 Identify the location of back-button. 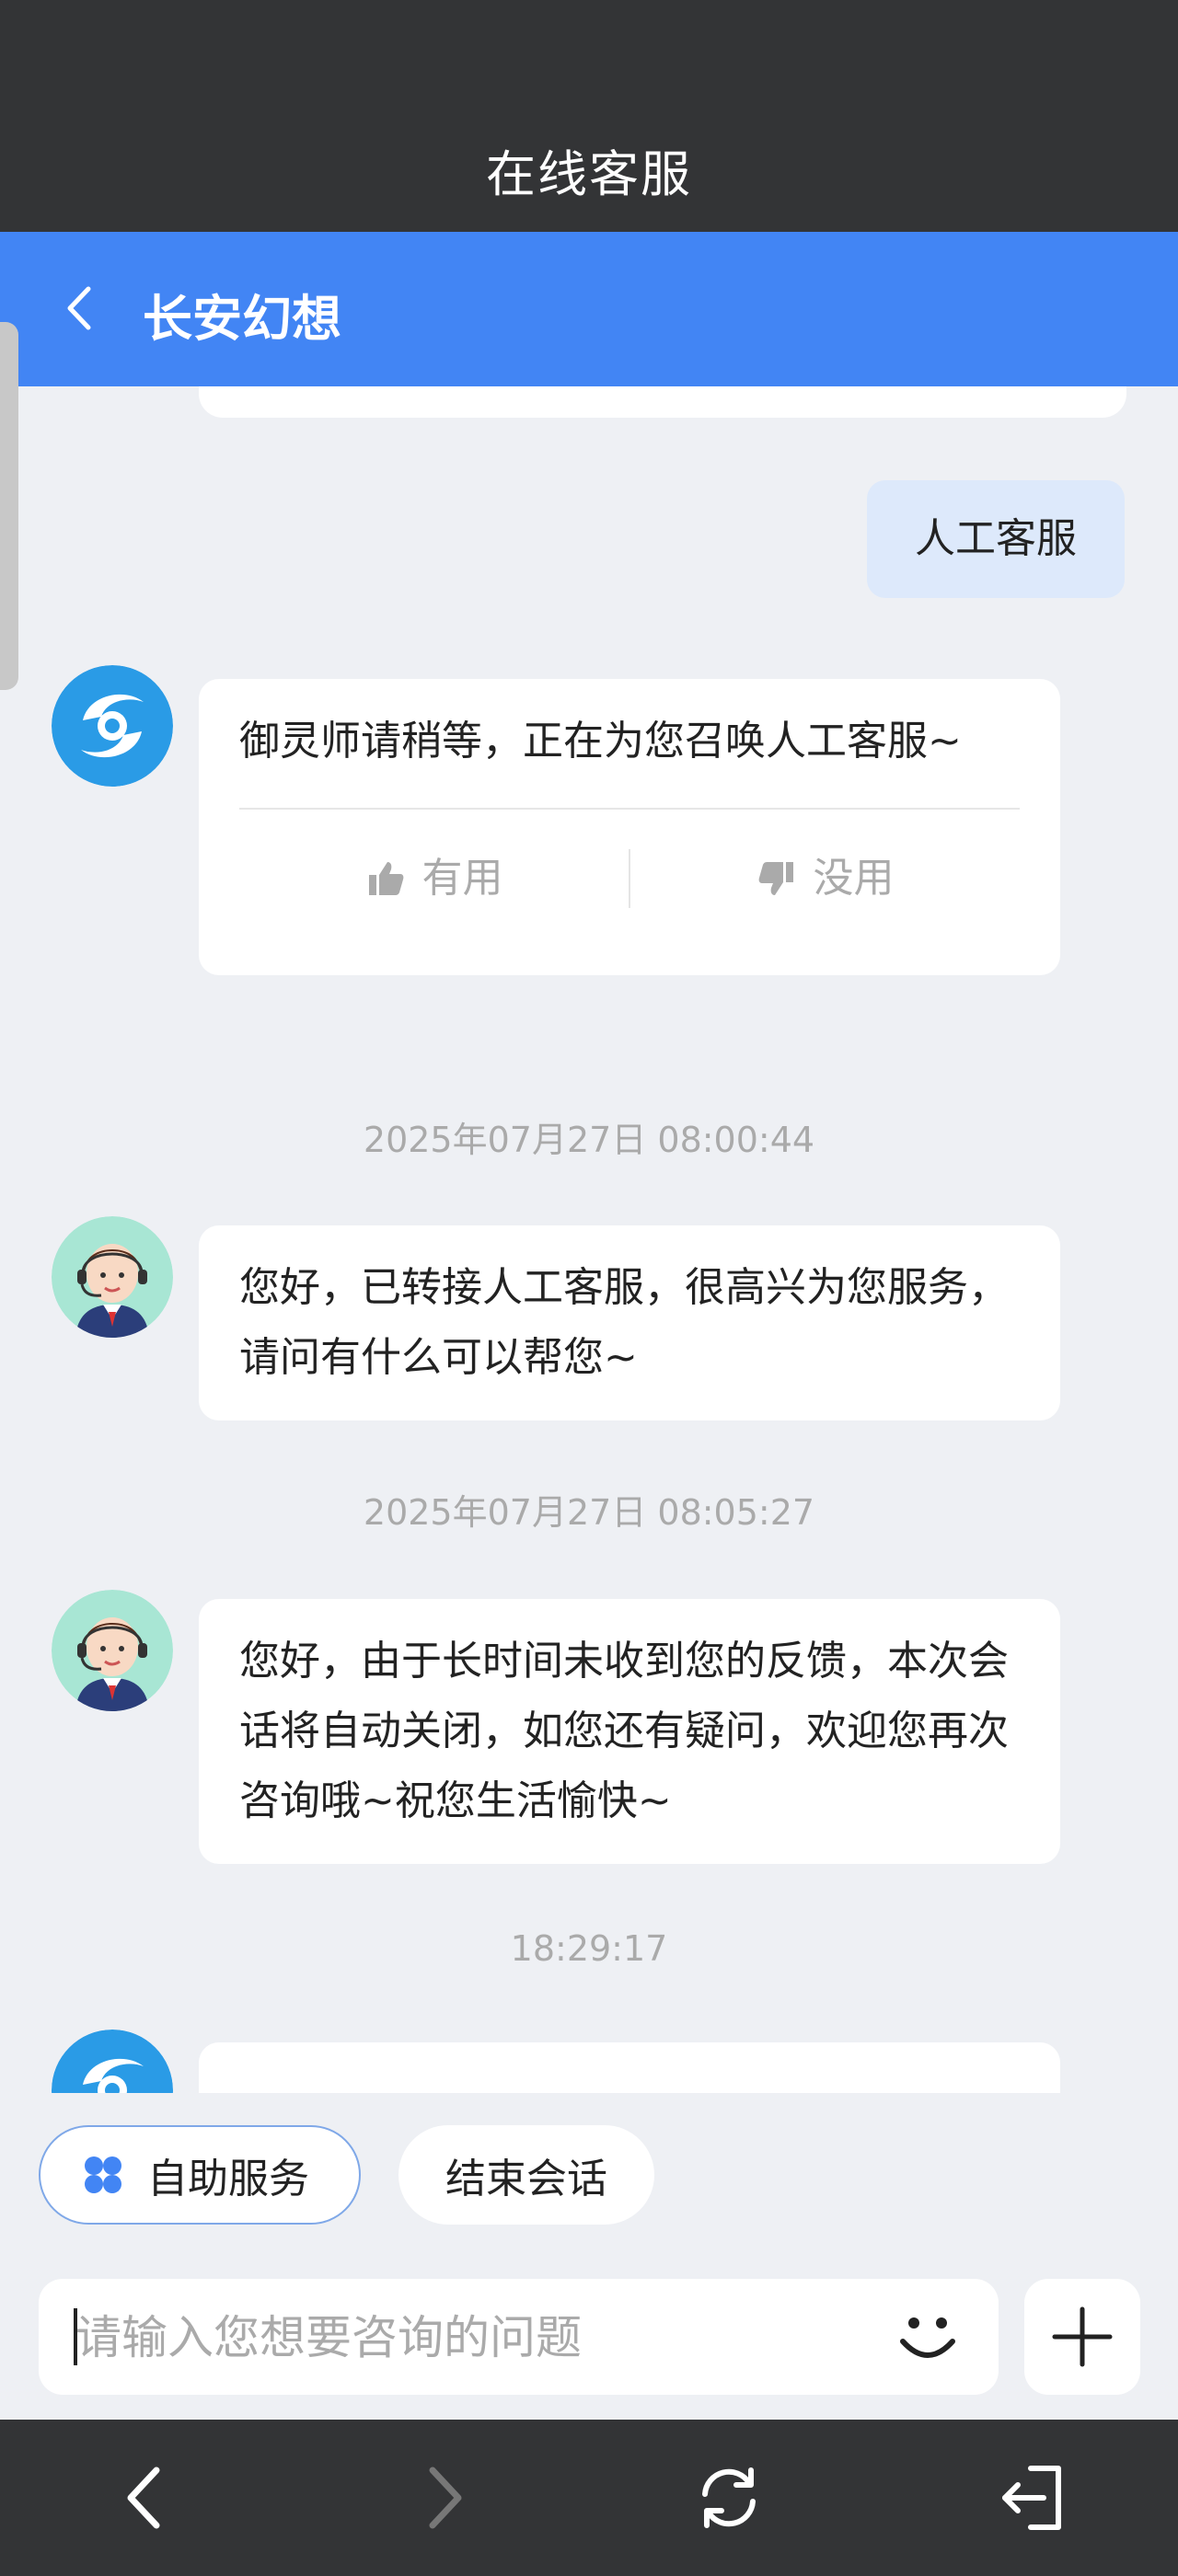
(81, 308).